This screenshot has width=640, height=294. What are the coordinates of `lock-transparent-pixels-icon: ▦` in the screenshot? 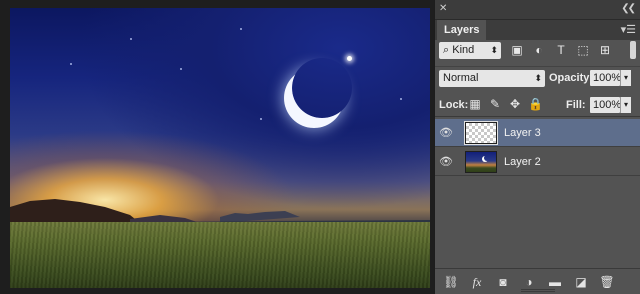 It's located at (475, 104).